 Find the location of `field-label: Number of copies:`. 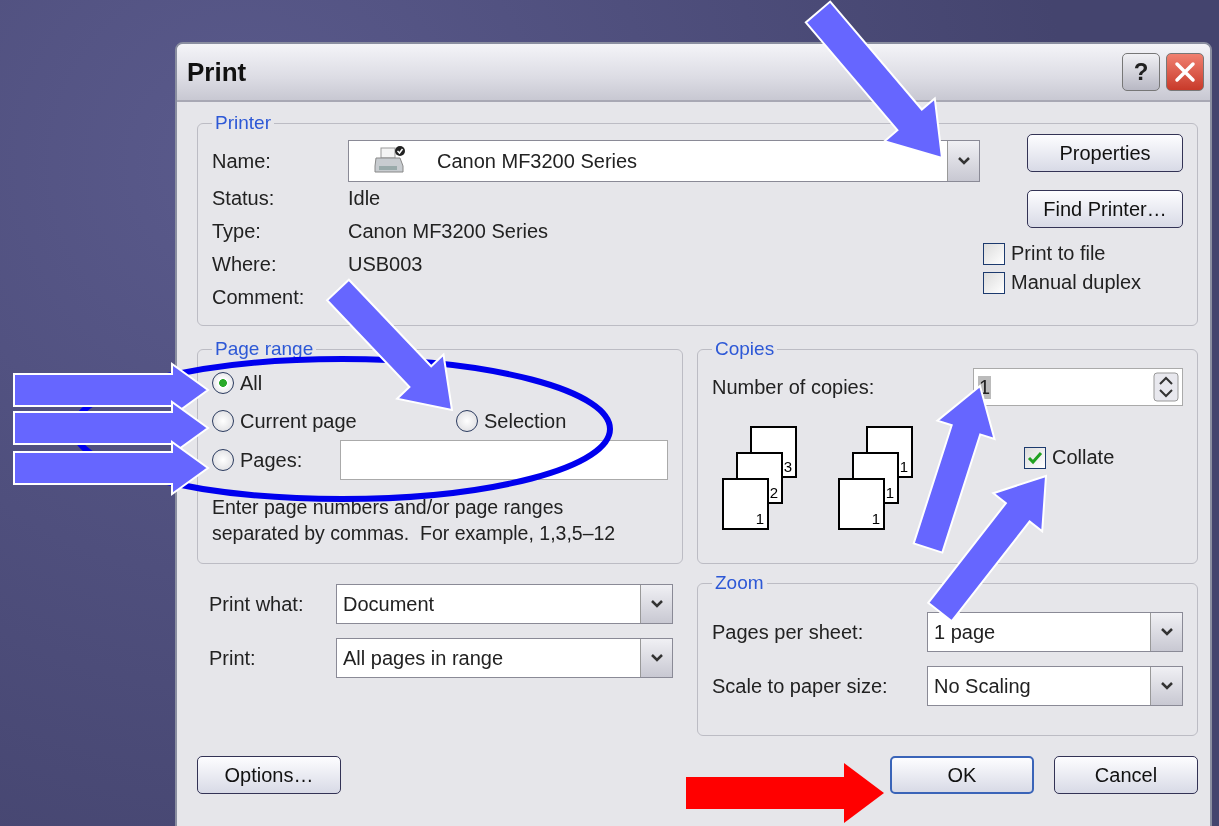

field-label: Number of copies: is located at coordinates (793, 387).